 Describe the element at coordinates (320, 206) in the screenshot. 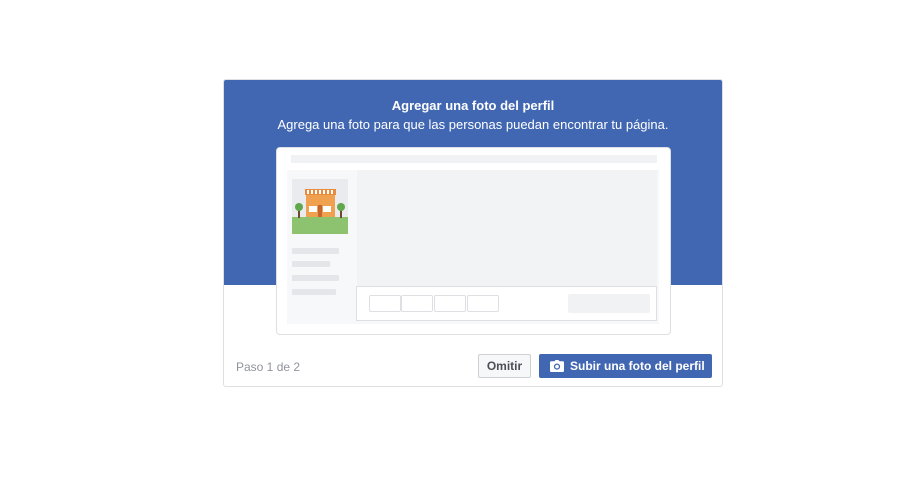

I see `storefront-icon` at that location.